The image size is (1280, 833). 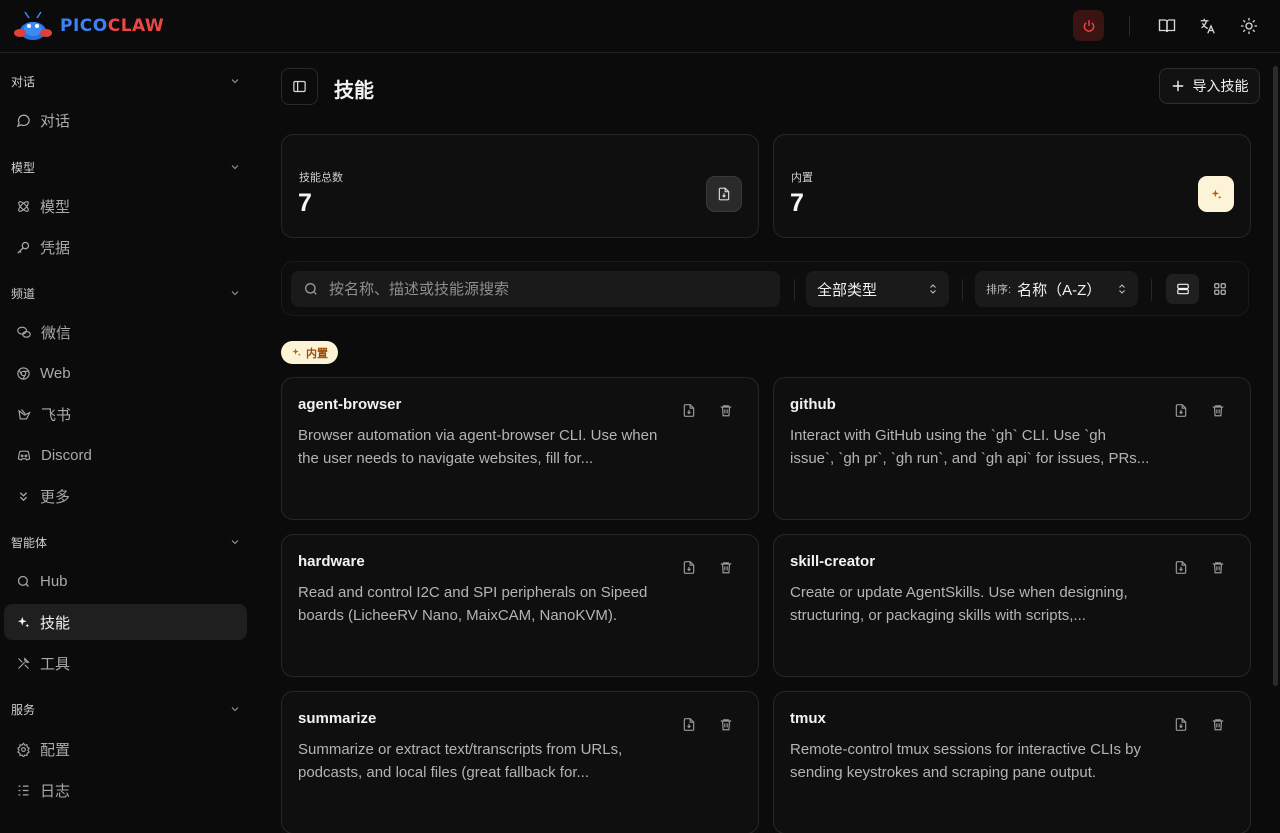 I want to click on book-open-icon, so click(x=1167, y=25).